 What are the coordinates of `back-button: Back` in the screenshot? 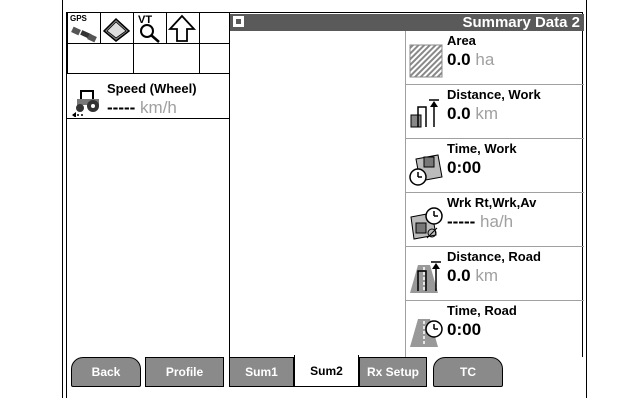 It's located at (106, 372).